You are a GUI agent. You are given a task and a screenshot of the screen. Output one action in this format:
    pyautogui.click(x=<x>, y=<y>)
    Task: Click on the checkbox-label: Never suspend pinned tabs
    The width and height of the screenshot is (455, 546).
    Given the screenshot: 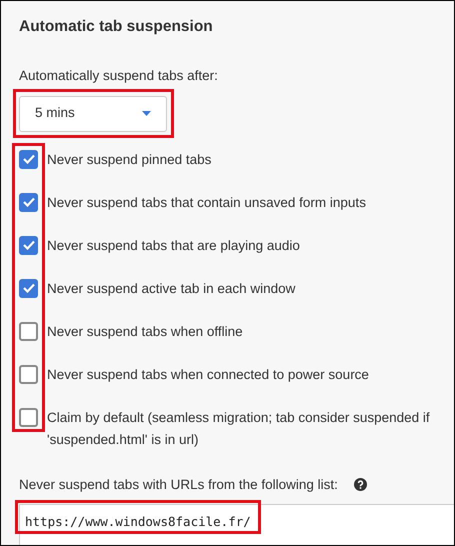 What is the action you would take?
    pyautogui.click(x=129, y=159)
    